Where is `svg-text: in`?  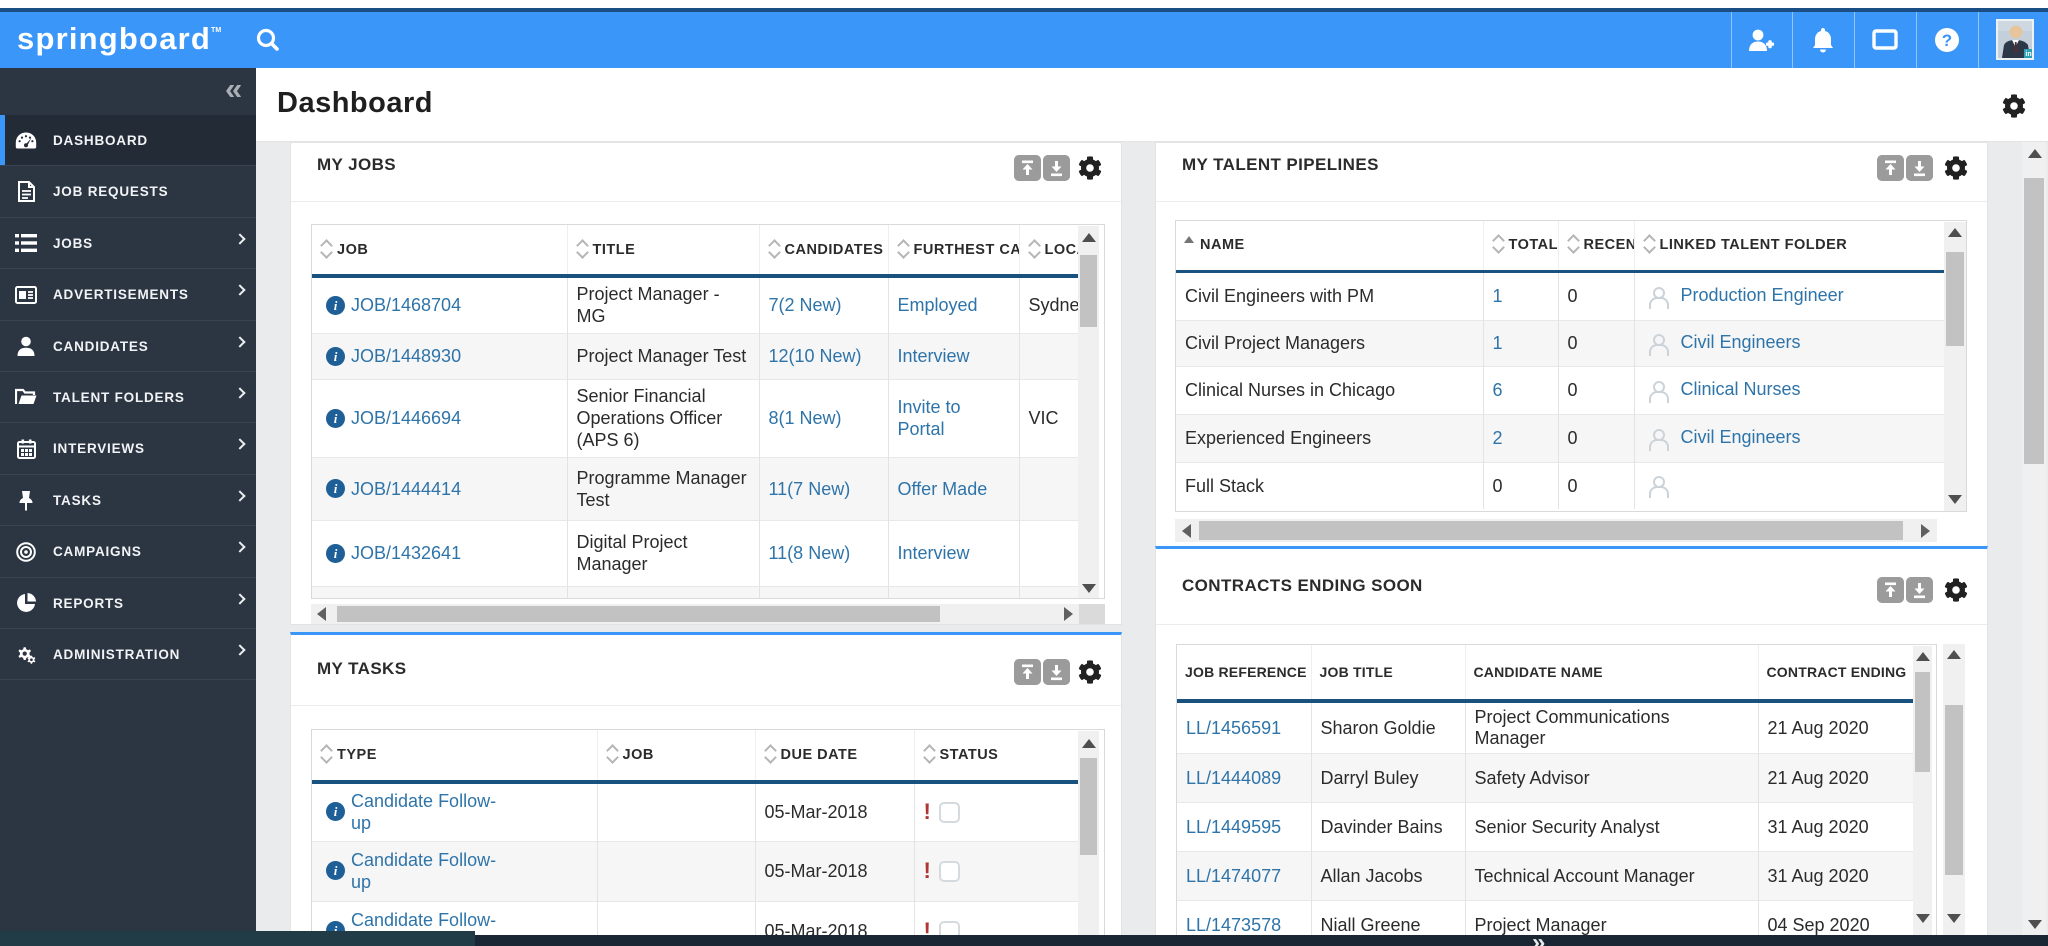
svg-text: in is located at coordinates (2028, 54).